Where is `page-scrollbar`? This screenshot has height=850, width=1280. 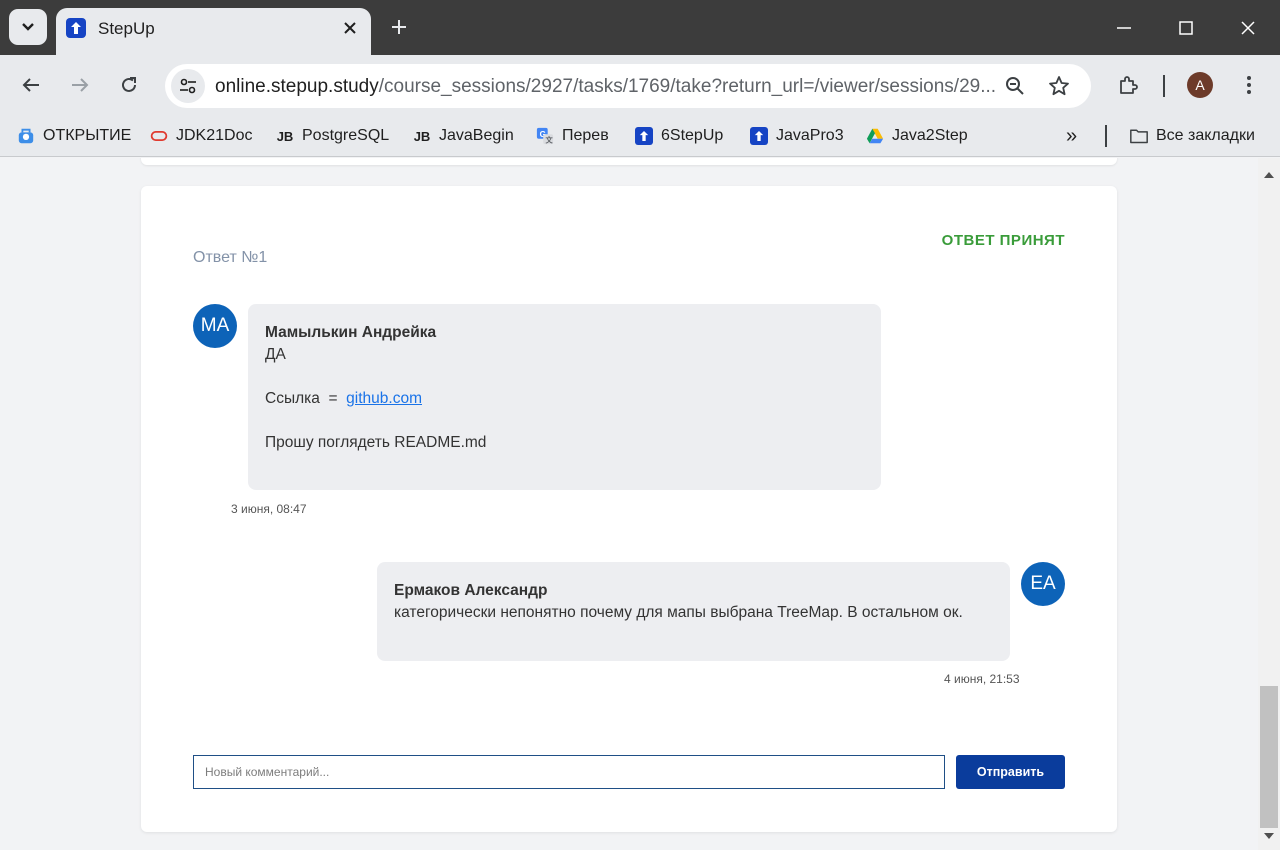
page-scrollbar is located at coordinates (1269, 504).